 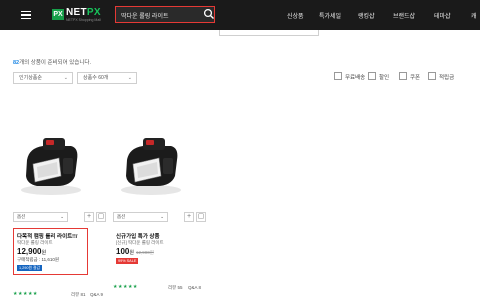 I want to click on filter-label: 할인, so click(x=384, y=78).